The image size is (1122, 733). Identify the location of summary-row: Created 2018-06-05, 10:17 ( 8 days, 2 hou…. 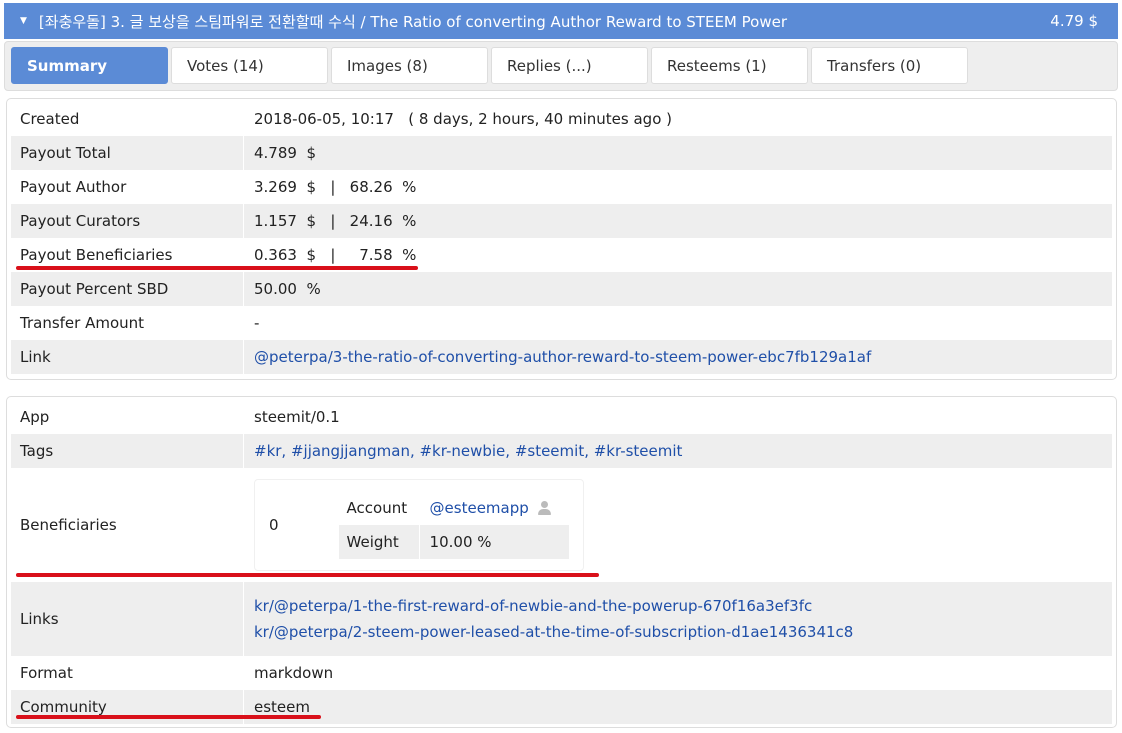
(561, 119).